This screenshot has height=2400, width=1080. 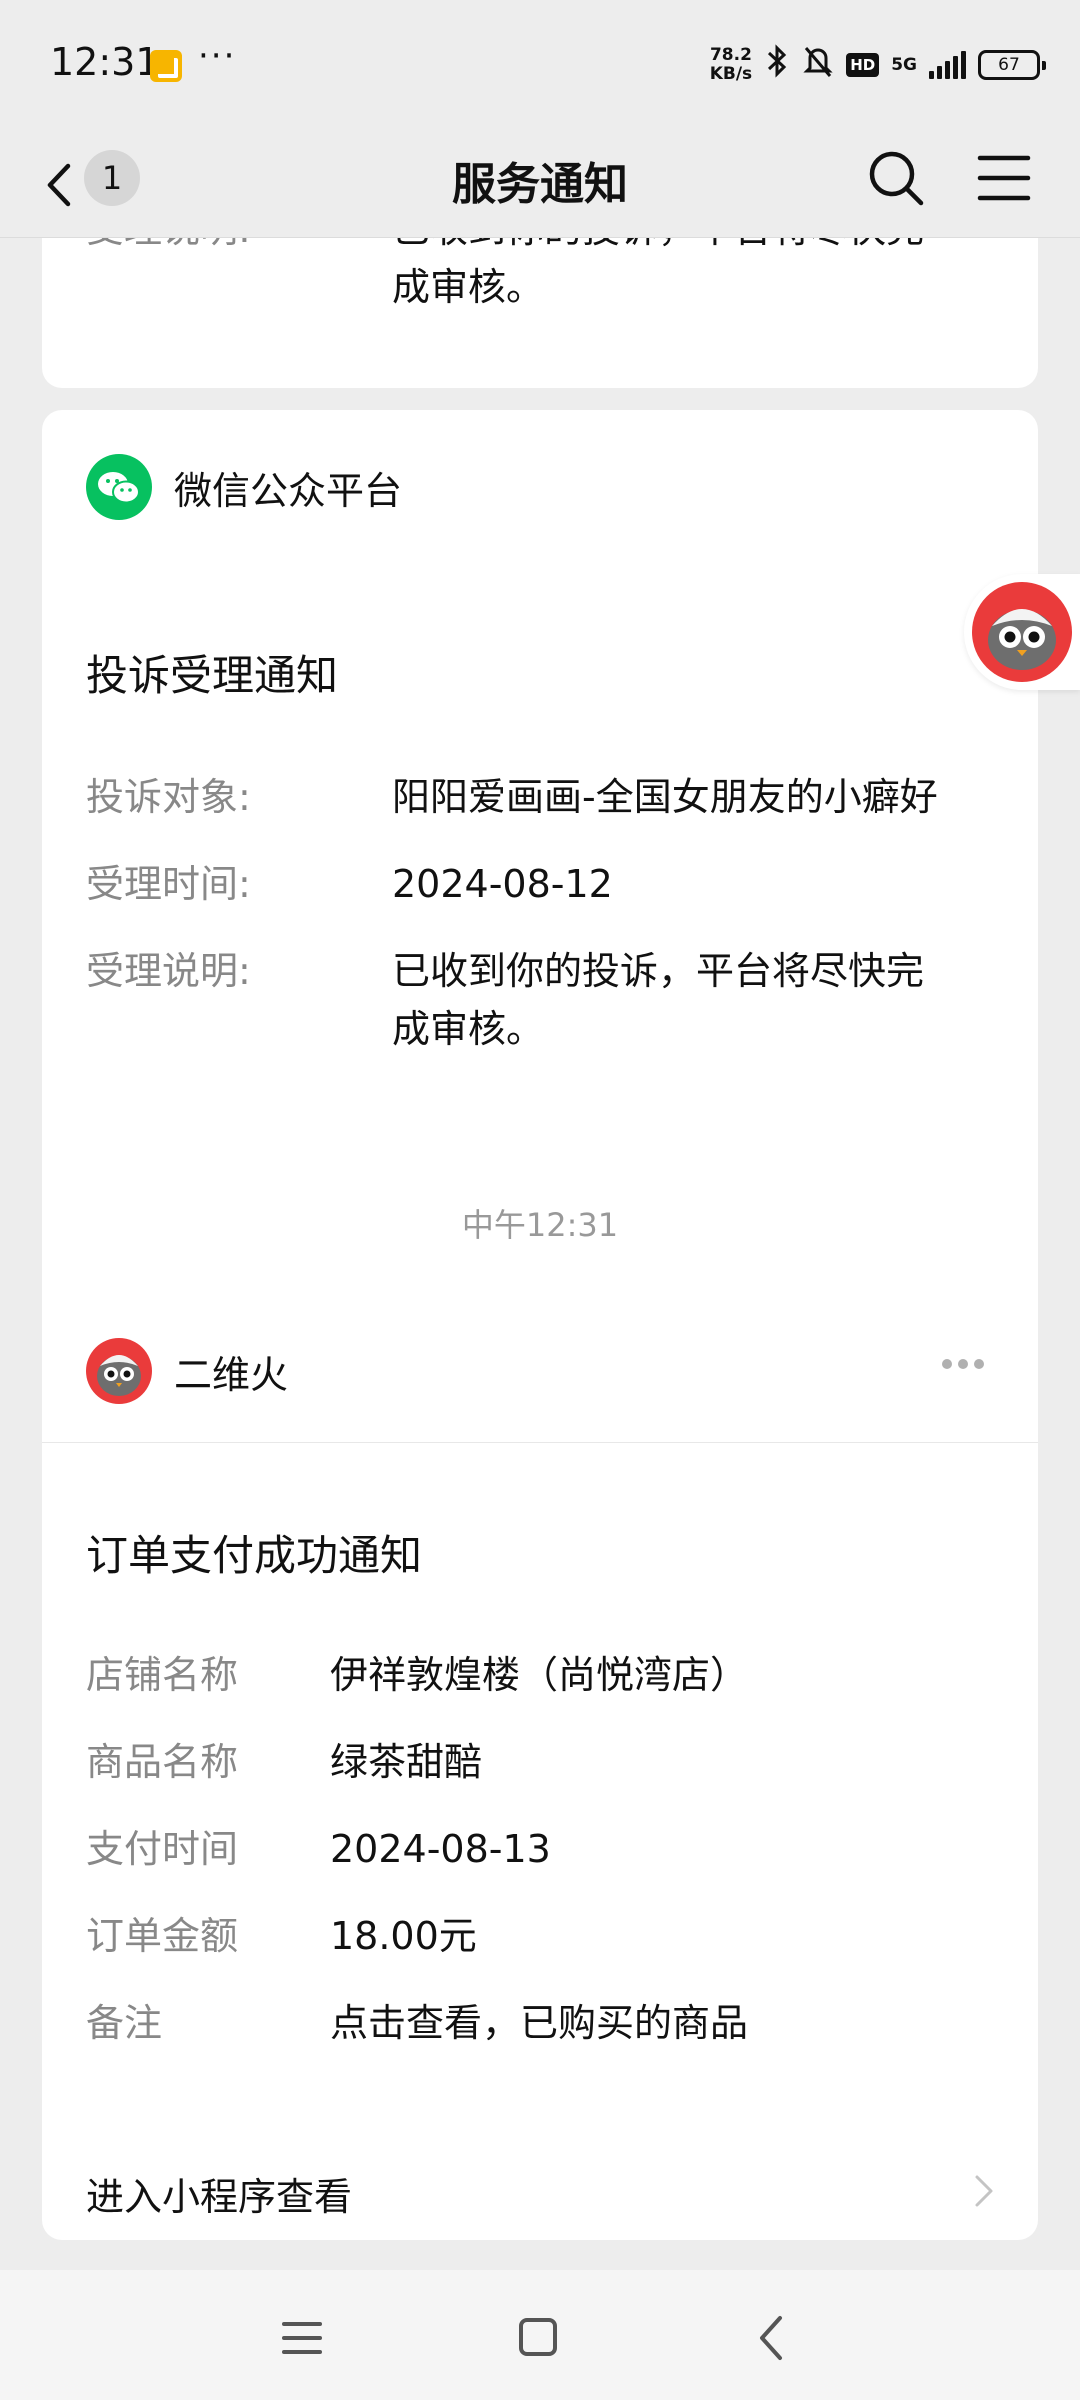 I want to click on chevron-right-icon, so click(x=984, y=2191).